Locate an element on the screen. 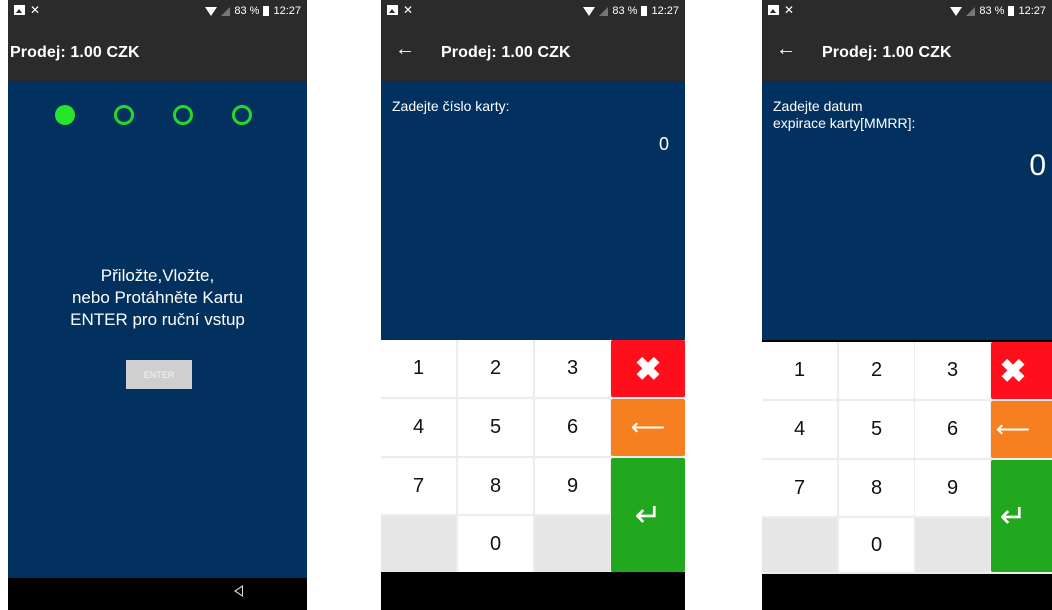  app-bar: Prodej: 1.00 CZK is located at coordinates (157, 52).